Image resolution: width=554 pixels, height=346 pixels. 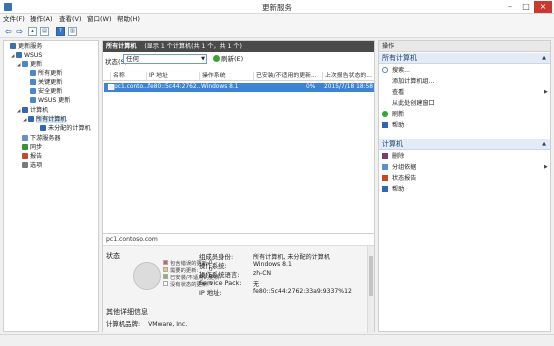 I want to click on action-status-report: 状态报告, so click(x=399, y=178).